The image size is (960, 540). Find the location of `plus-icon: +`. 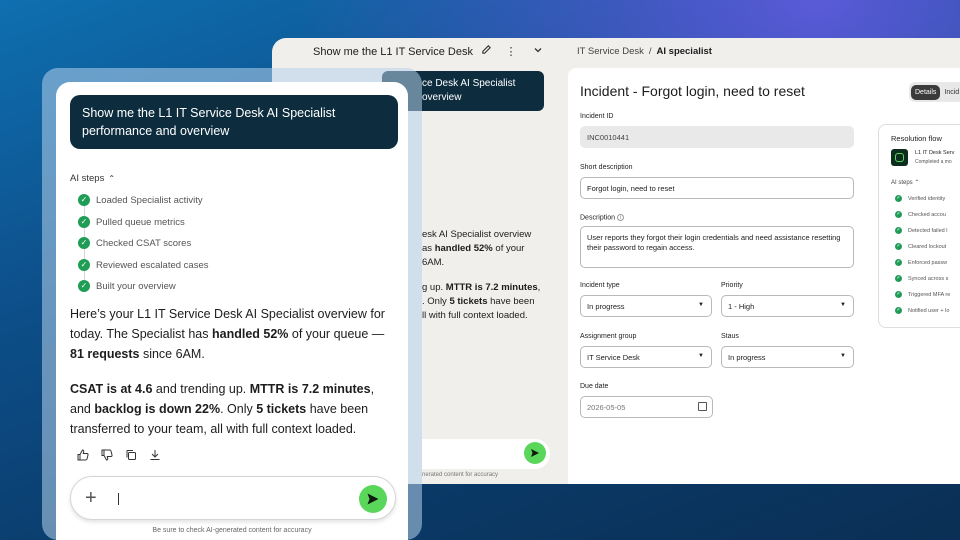

plus-icon: + is located at coordinates (91, 498).